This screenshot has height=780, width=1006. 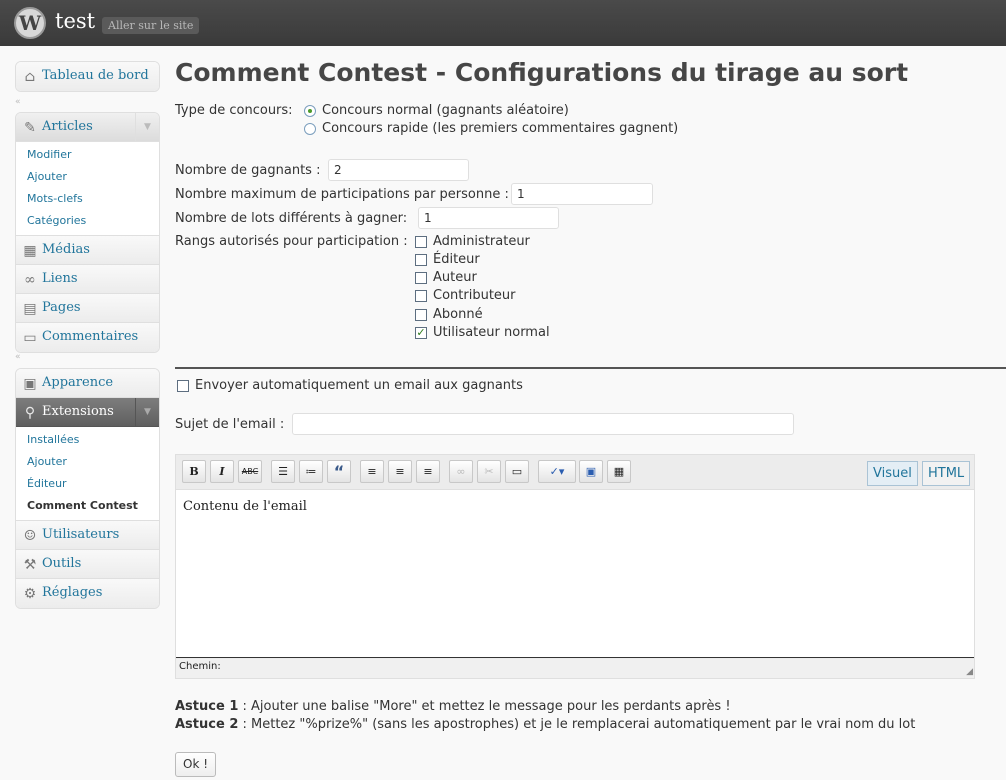 I want to click on align-left-button: ≡, so click(x=372, y=471).